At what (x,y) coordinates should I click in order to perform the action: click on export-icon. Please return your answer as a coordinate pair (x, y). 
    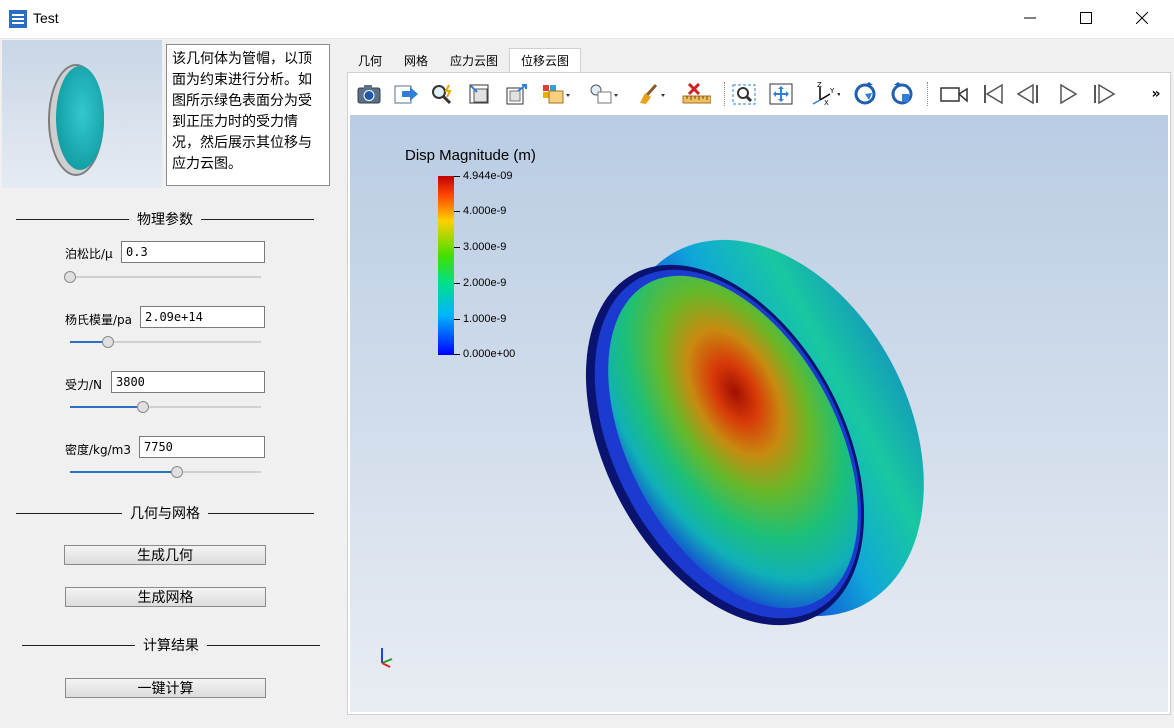
    Looking at the image, I should click on (406, 94).